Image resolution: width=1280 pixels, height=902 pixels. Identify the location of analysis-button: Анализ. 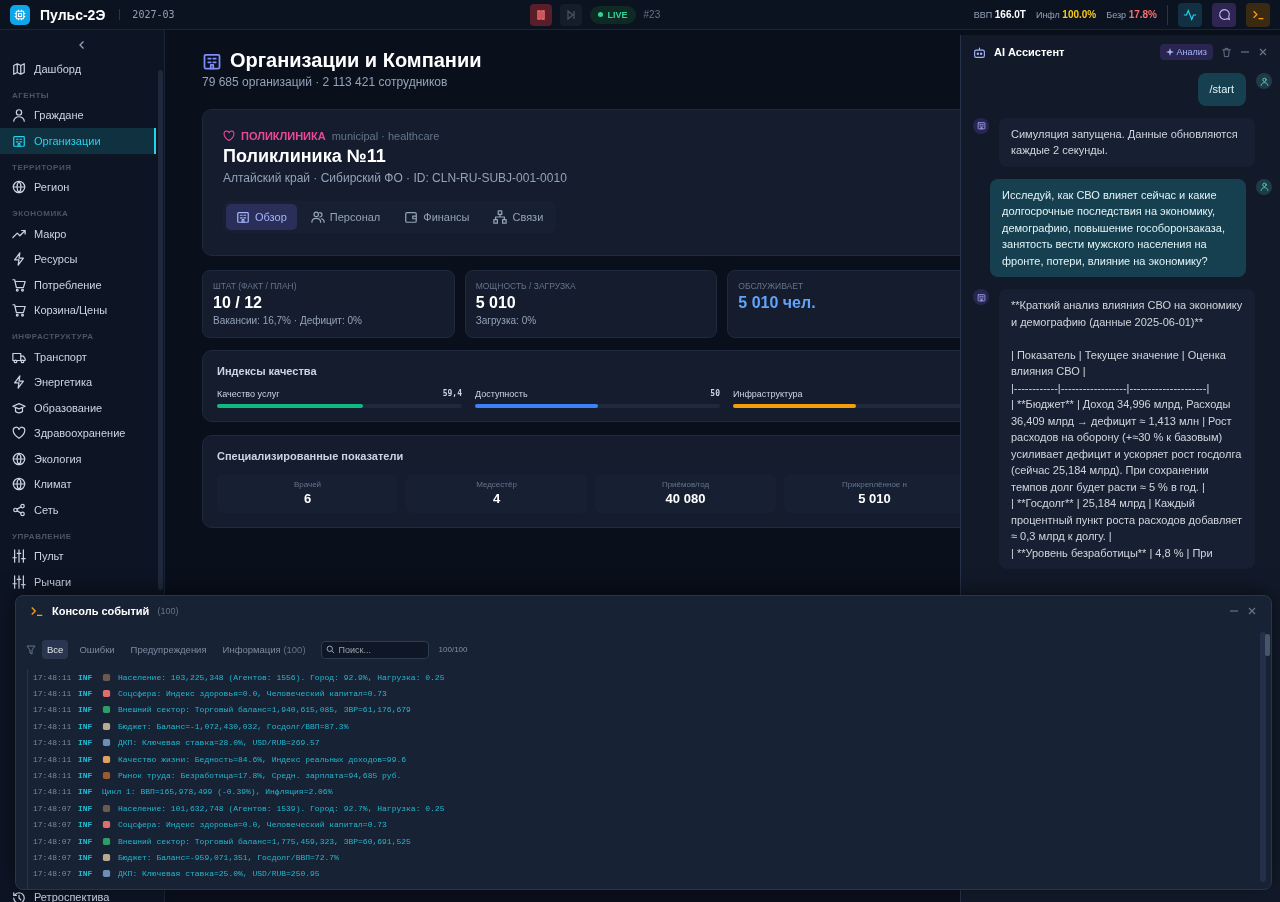
(1186, 52).